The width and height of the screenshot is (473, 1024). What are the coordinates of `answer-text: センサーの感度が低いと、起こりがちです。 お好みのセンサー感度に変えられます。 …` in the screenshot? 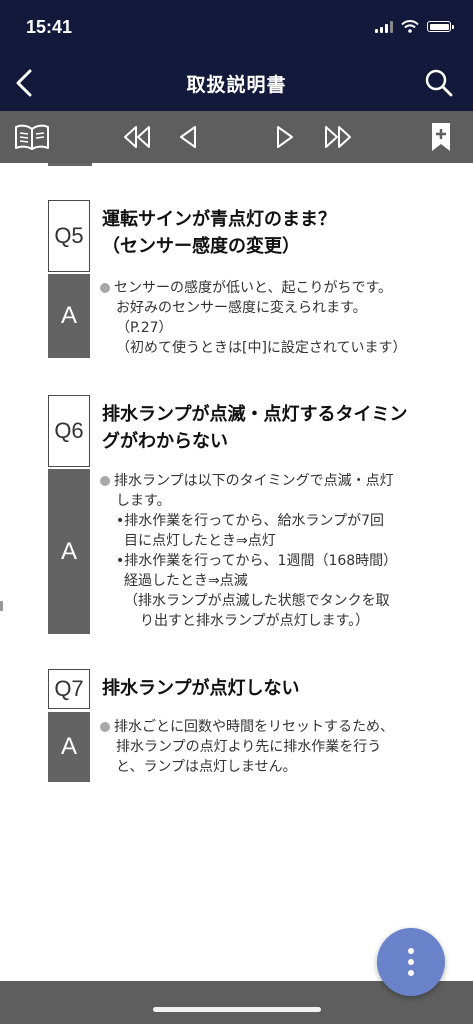 It's located at (275, 318).